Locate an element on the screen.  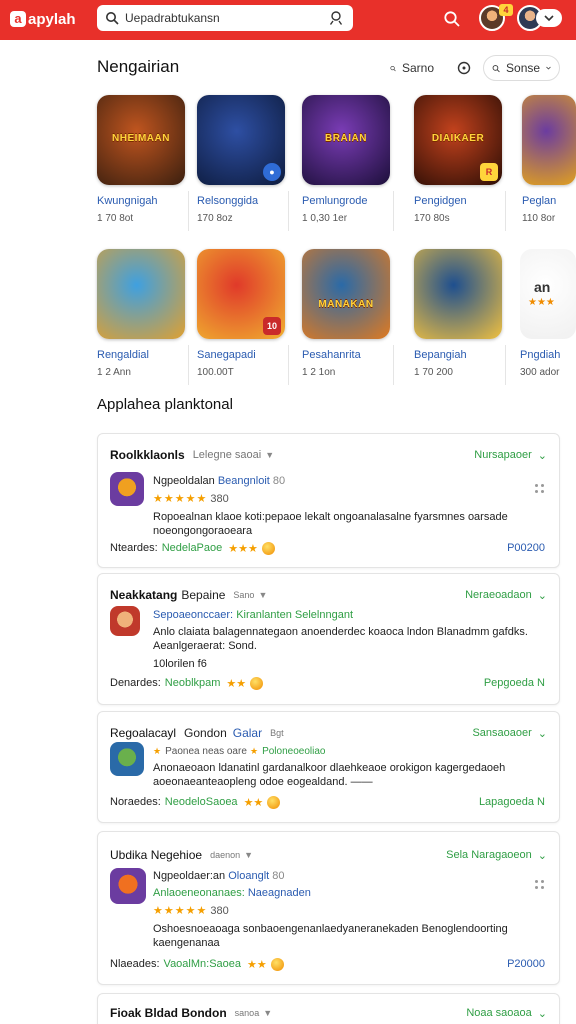
card-meta-link: Naeagnaden is located at coordinates (279, 893).